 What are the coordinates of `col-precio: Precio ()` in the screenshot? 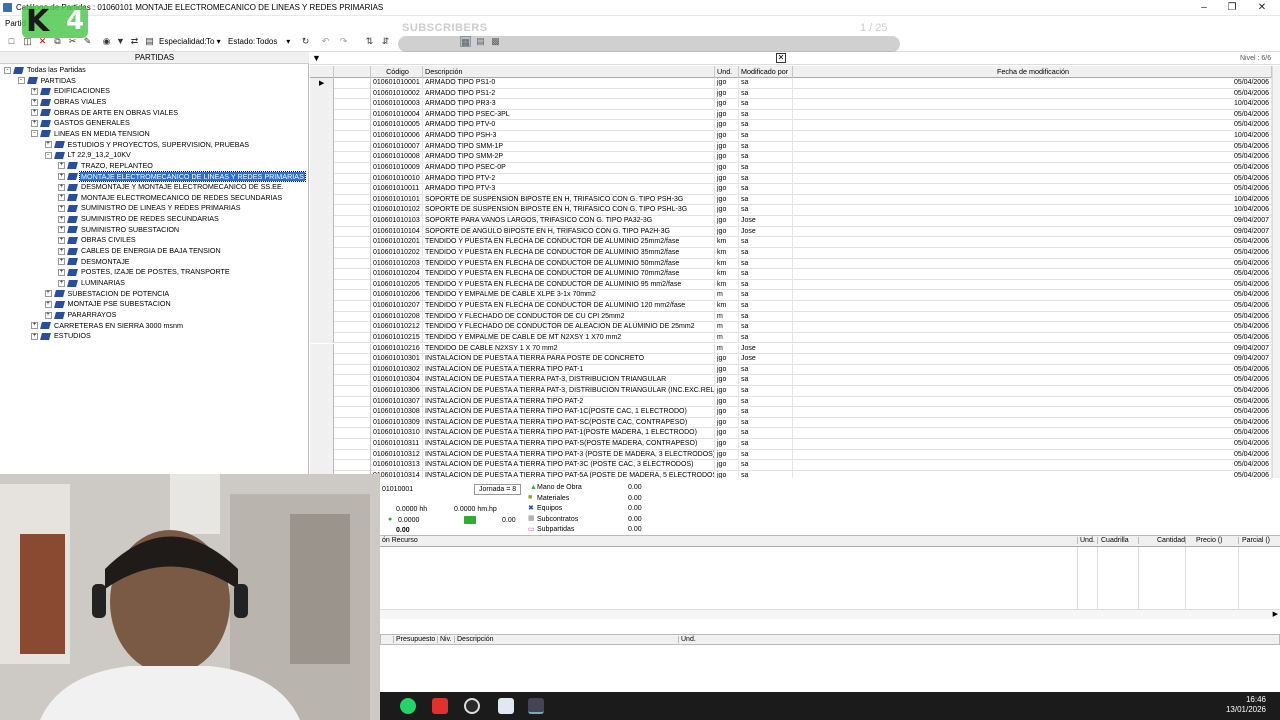 It's located at (1203, 540).